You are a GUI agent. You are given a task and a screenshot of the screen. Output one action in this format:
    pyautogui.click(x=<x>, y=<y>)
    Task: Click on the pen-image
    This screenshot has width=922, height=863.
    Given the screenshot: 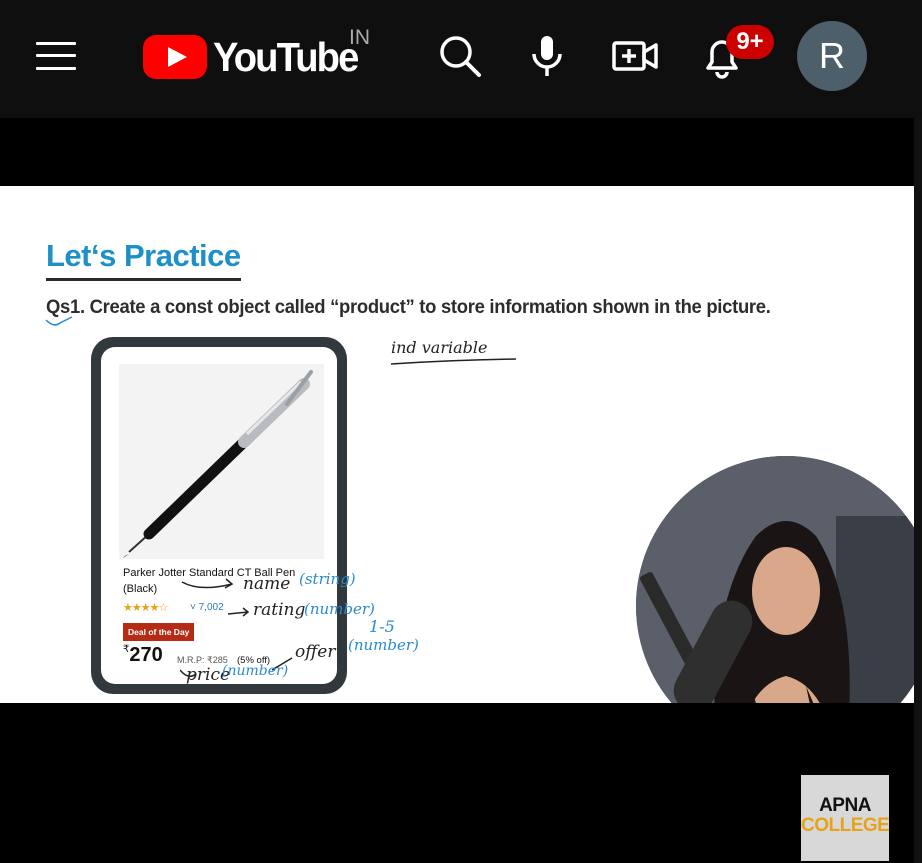 What is the action you would take?
    pyautogui.click(x=221, y=461)
    